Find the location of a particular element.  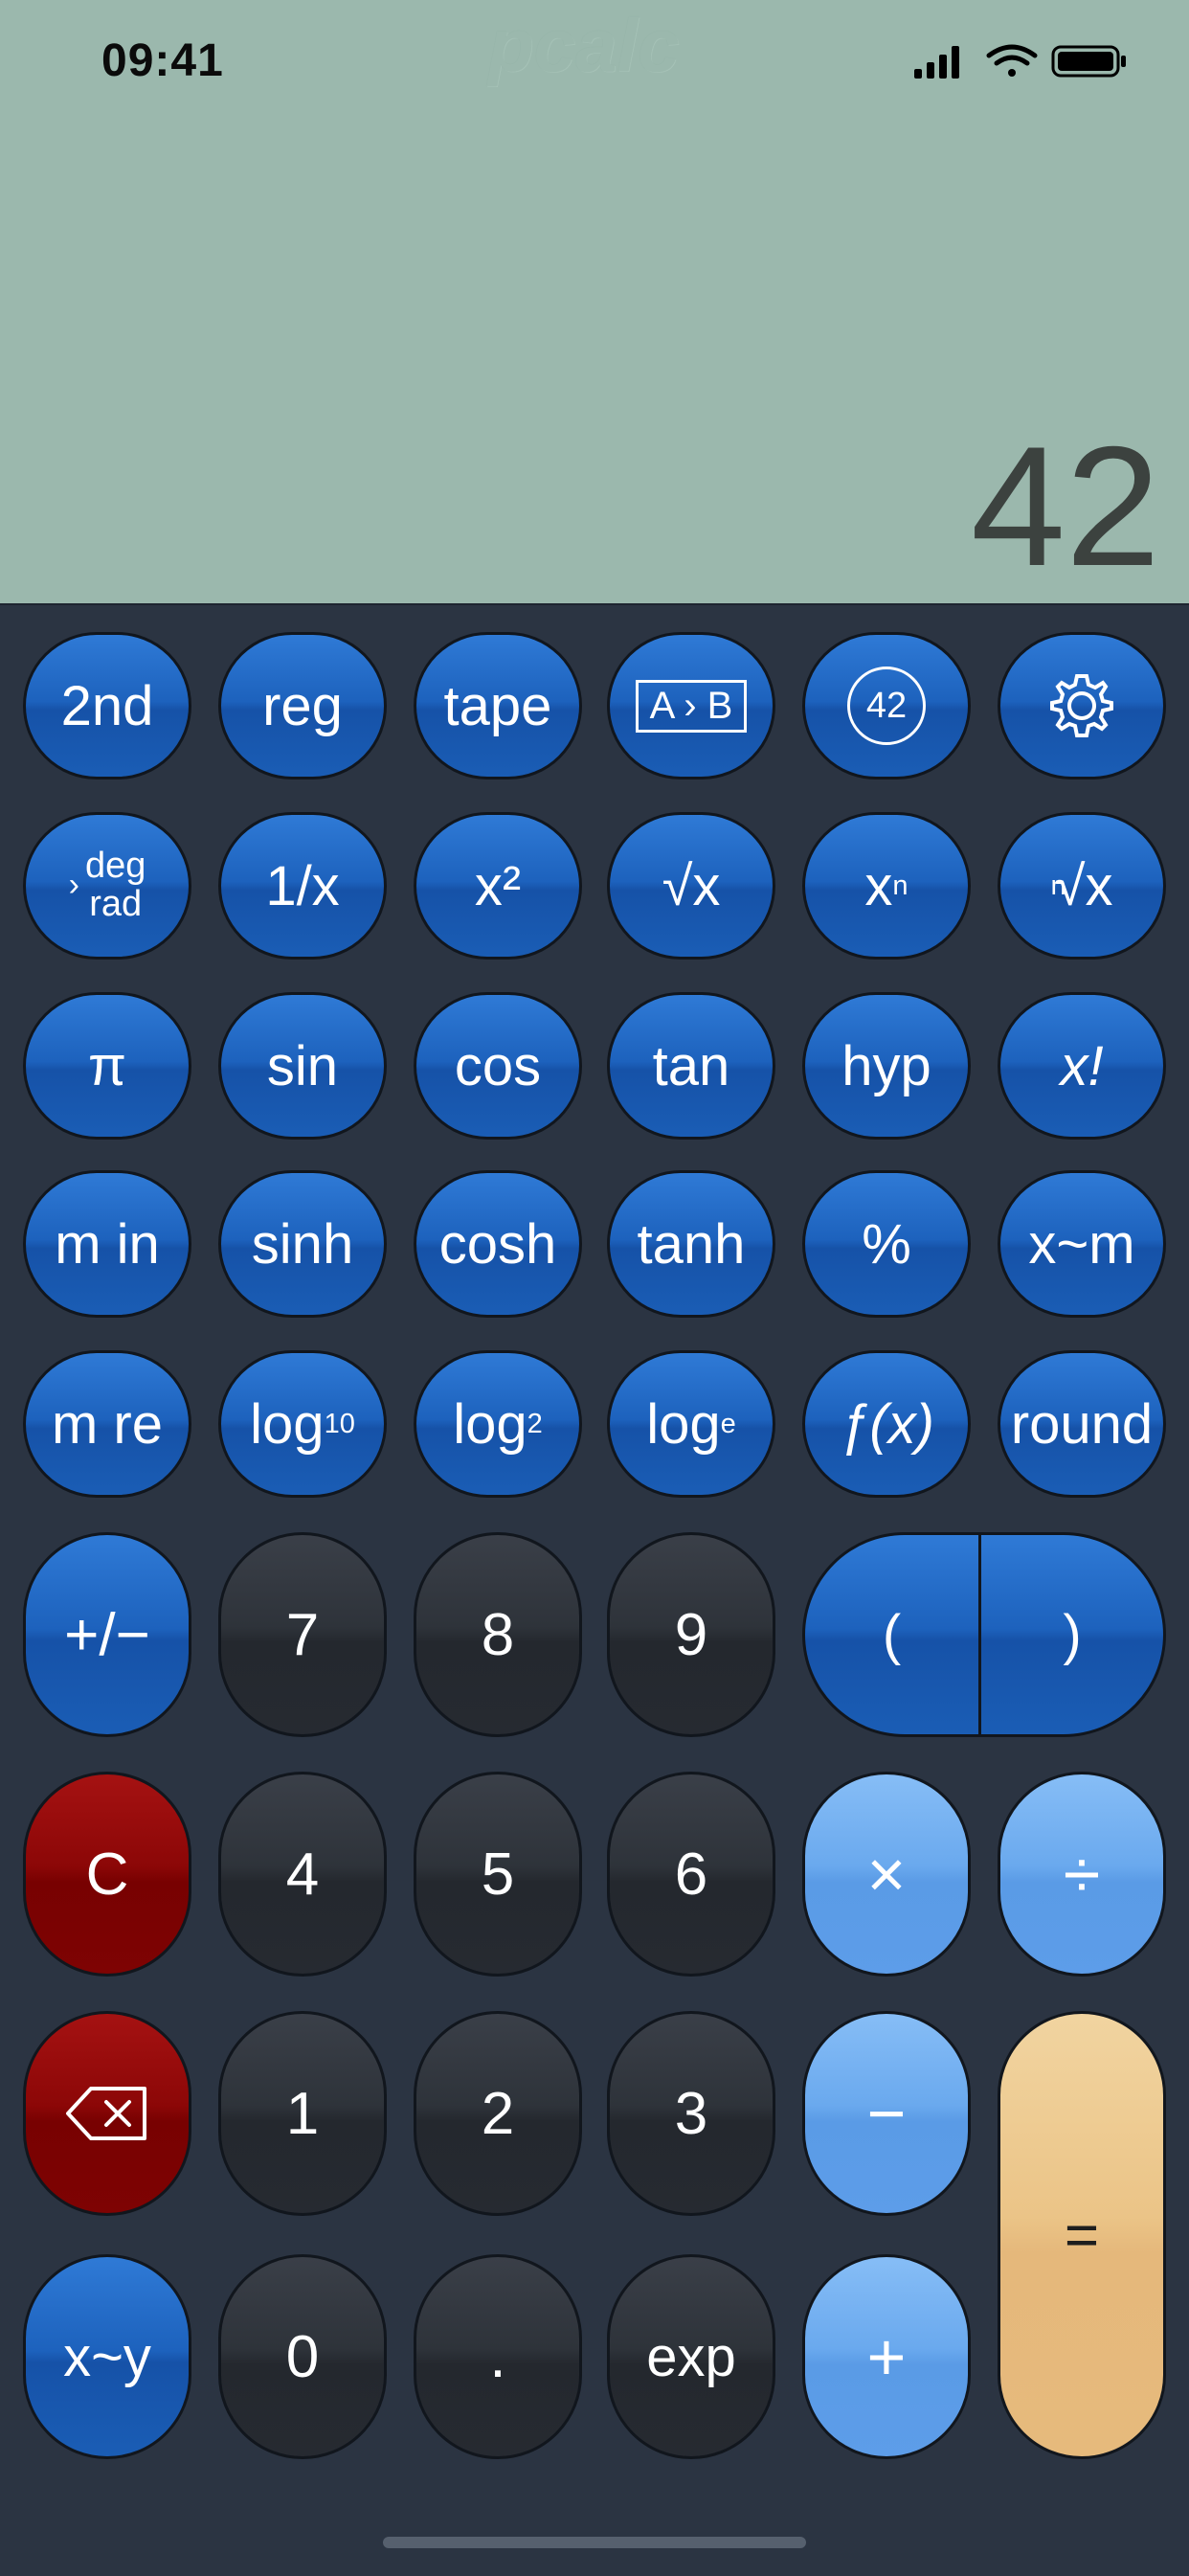

swap-memory-button: x~m is located at coordinates (1082, 1244).